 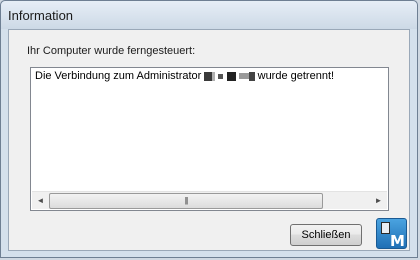 I want to click on logo-letter: M, so click(x=397, y=241).